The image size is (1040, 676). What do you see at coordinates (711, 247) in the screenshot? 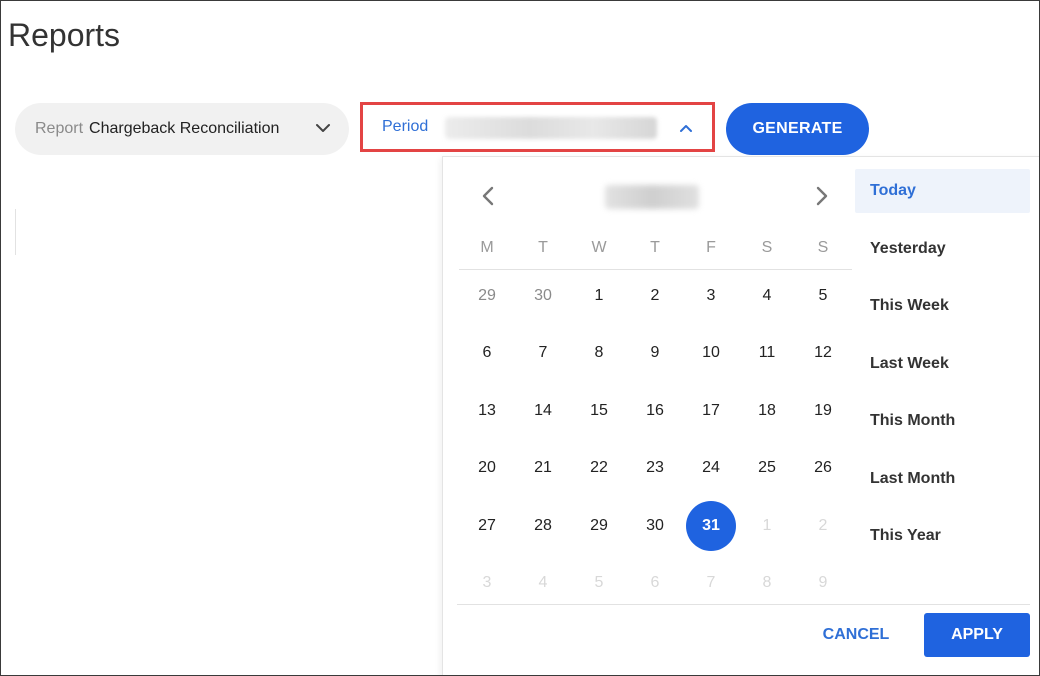
I see `weekday-label: F` at bounding box center [711, 247].